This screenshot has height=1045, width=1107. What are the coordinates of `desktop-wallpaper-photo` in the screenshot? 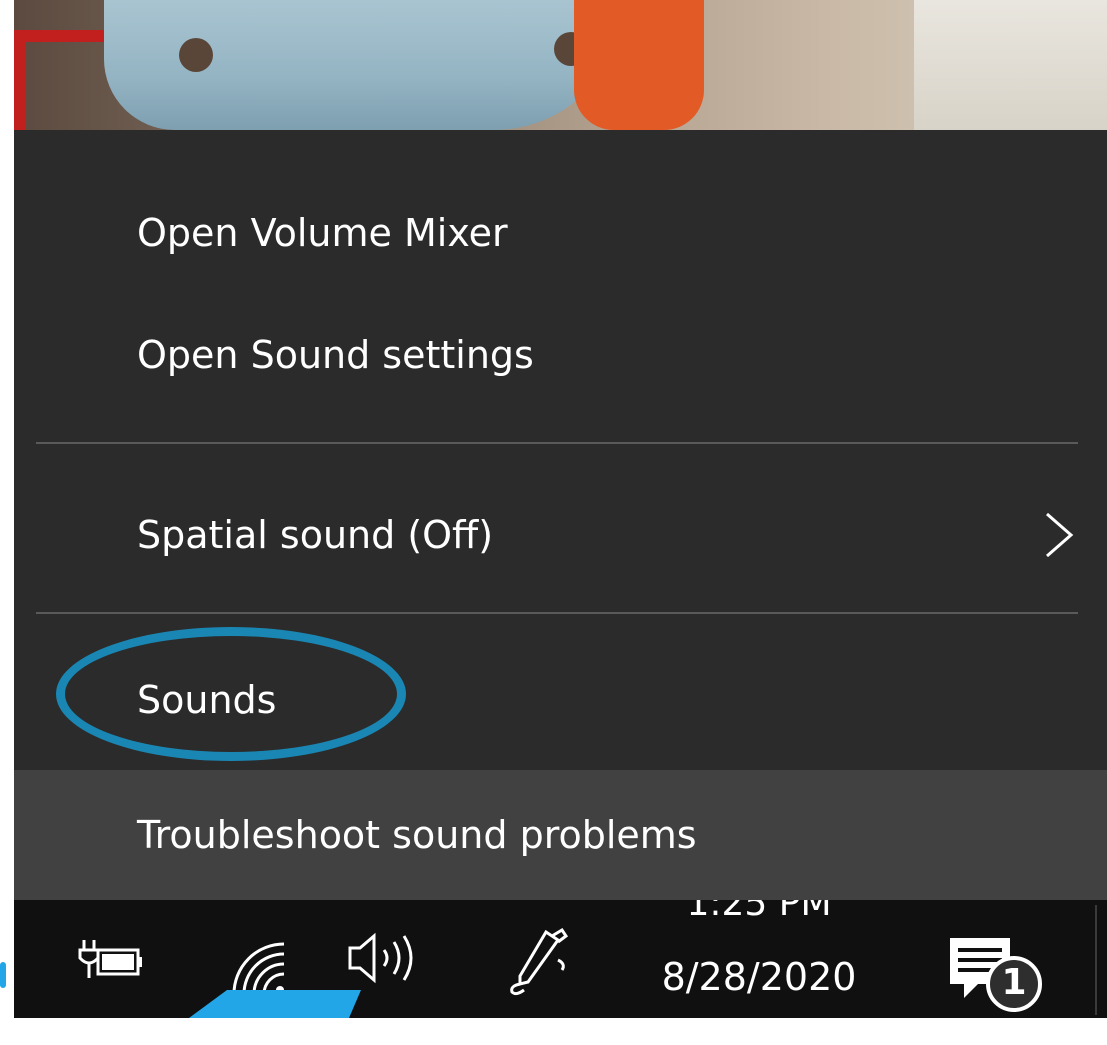 It's located at (560, 65).